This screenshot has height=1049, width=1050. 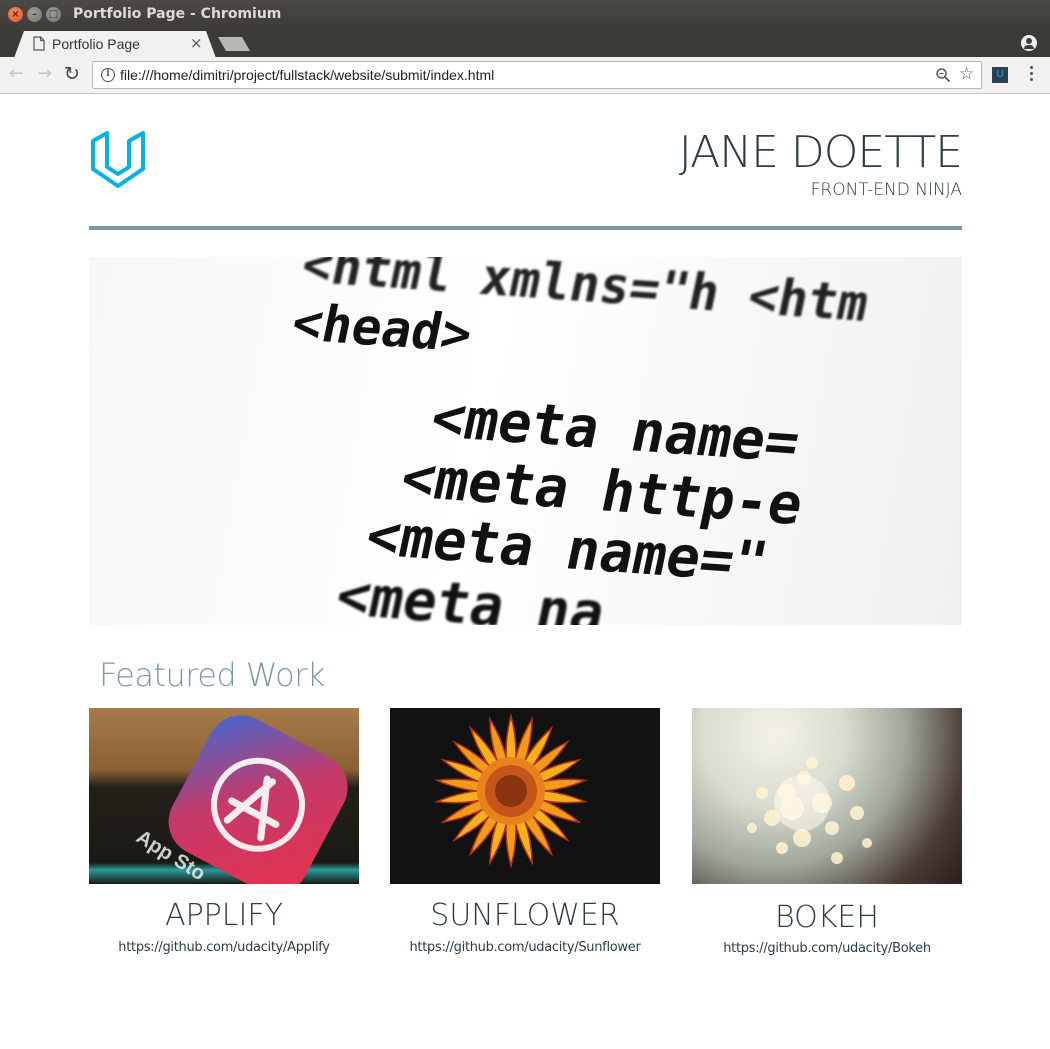 What do you see at coordinates (820, 152) in the screenshot?
I see `page-title: JANE DOETTE` at bounding box center [820, 152].